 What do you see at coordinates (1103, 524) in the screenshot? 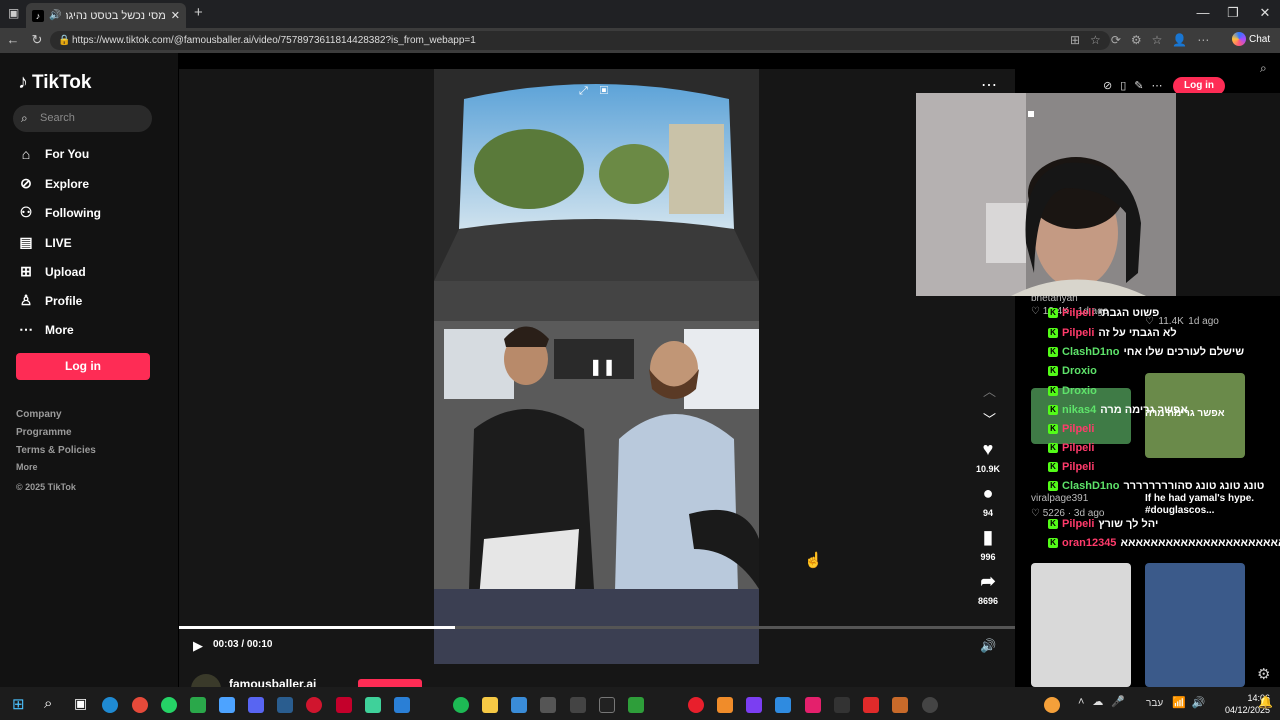
I see `chat-message: K Pilpeli יהל לך שורץ` at bounding box center [1103, 524].